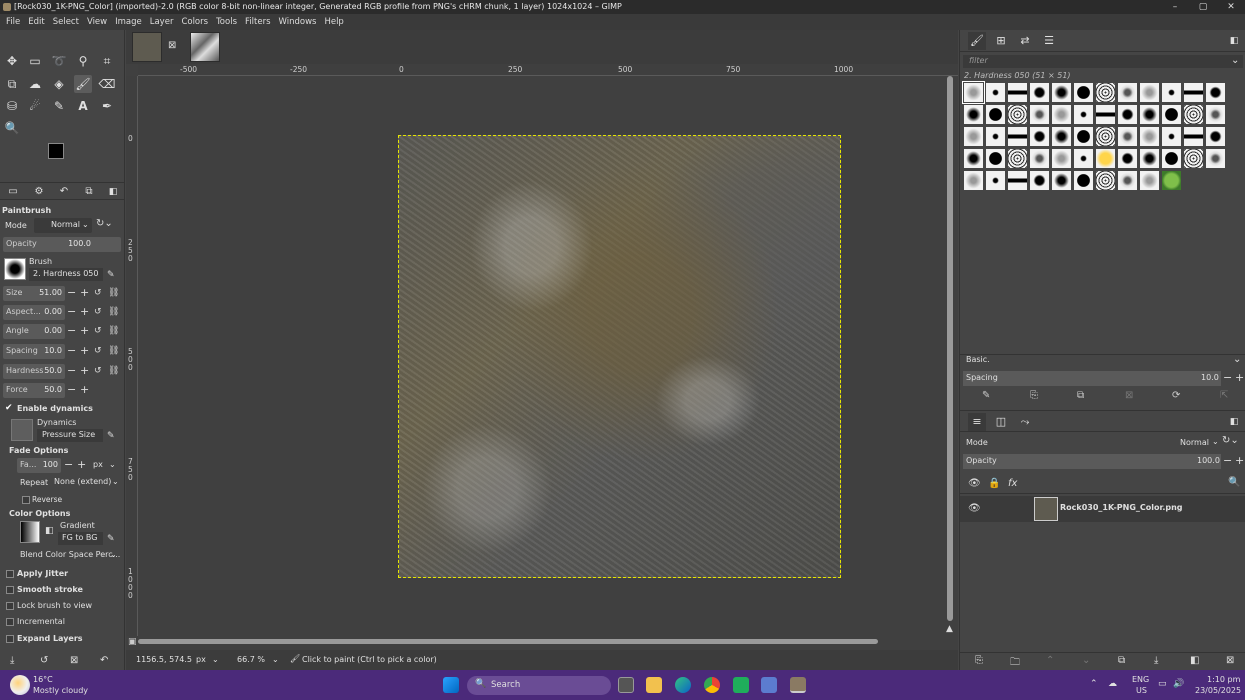  Describe the element at coordinates (1086, 660) in the screenshot. I see `lower-layer-icon: ⌄` at that location.